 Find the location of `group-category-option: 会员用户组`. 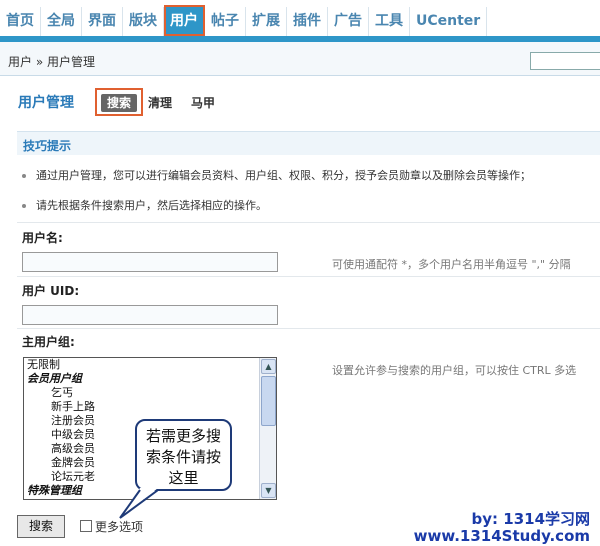

group-category-option: 会员用户组 is located at coordinates (54, 378).